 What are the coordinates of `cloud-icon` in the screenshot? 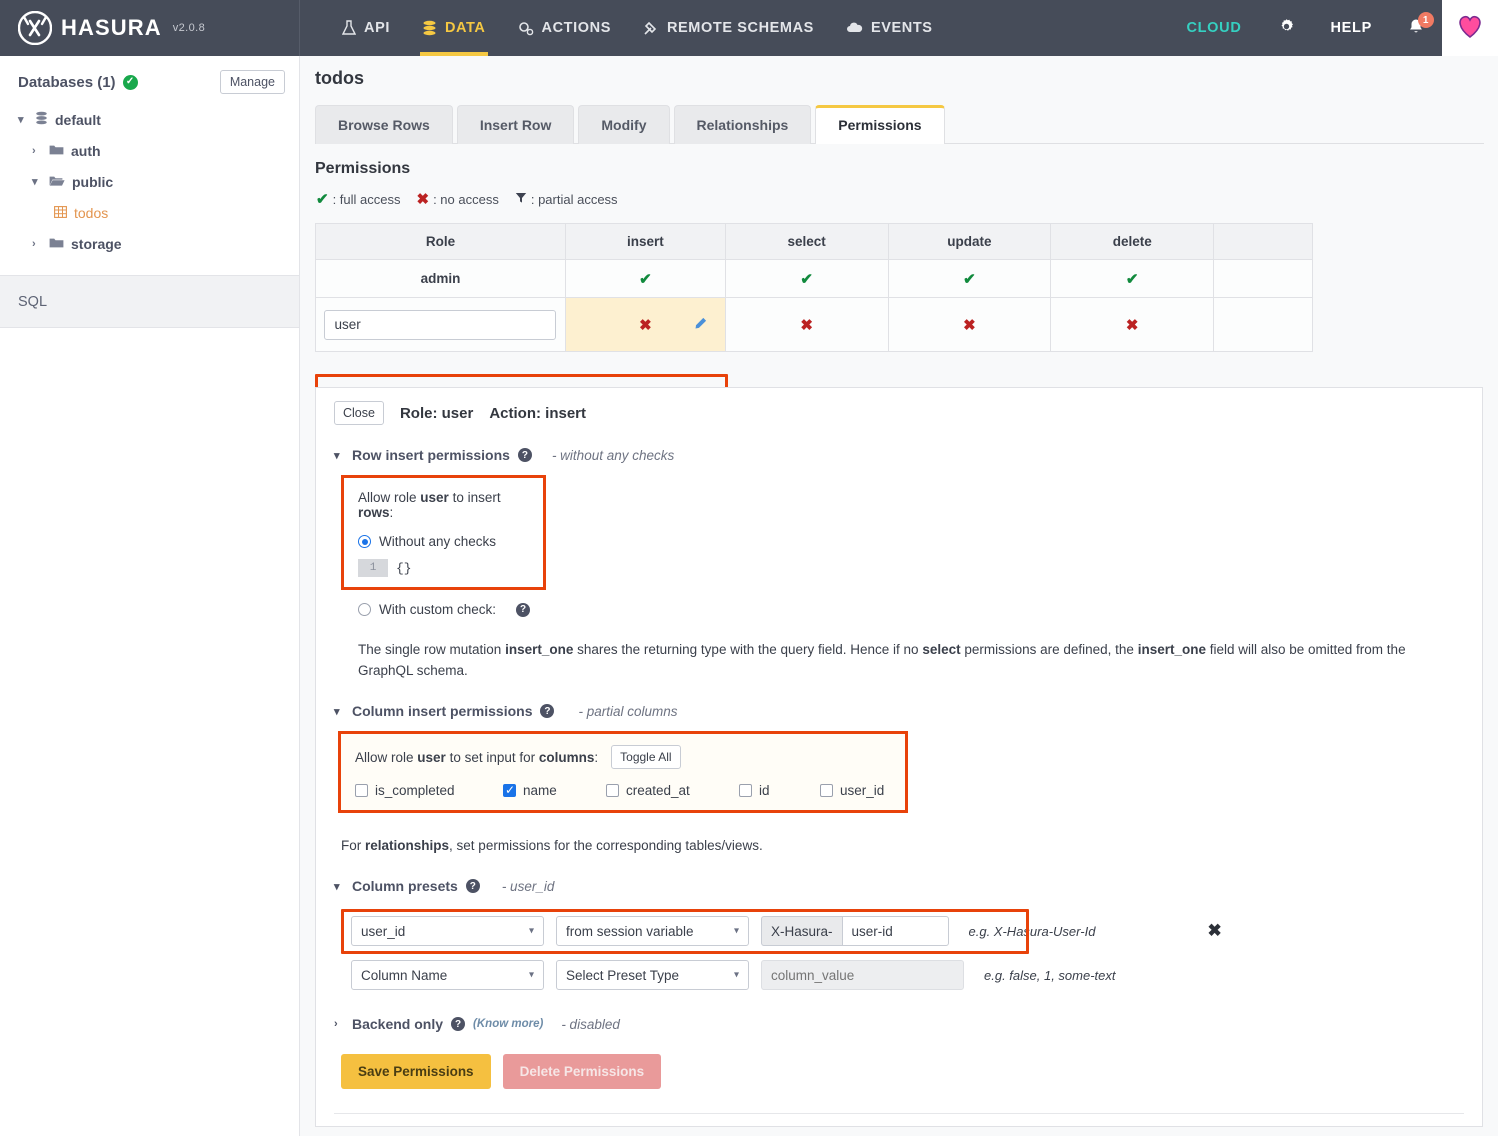 It's located at (854, 28).